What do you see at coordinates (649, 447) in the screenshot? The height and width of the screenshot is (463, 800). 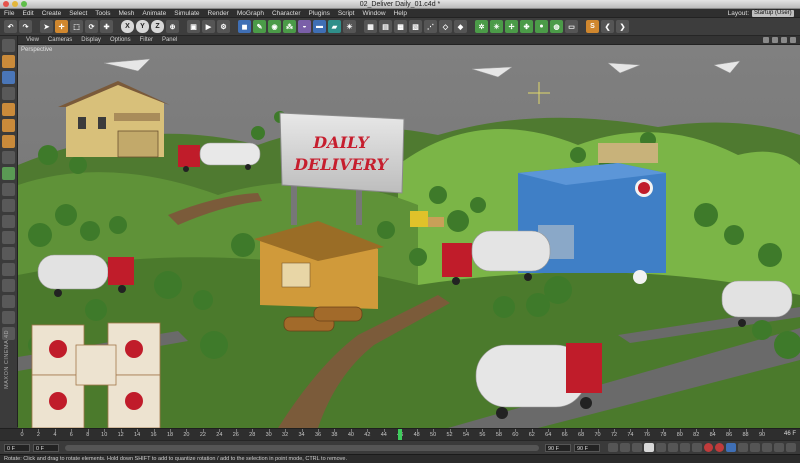 I see `play-button` at bounding box center [649, 447].